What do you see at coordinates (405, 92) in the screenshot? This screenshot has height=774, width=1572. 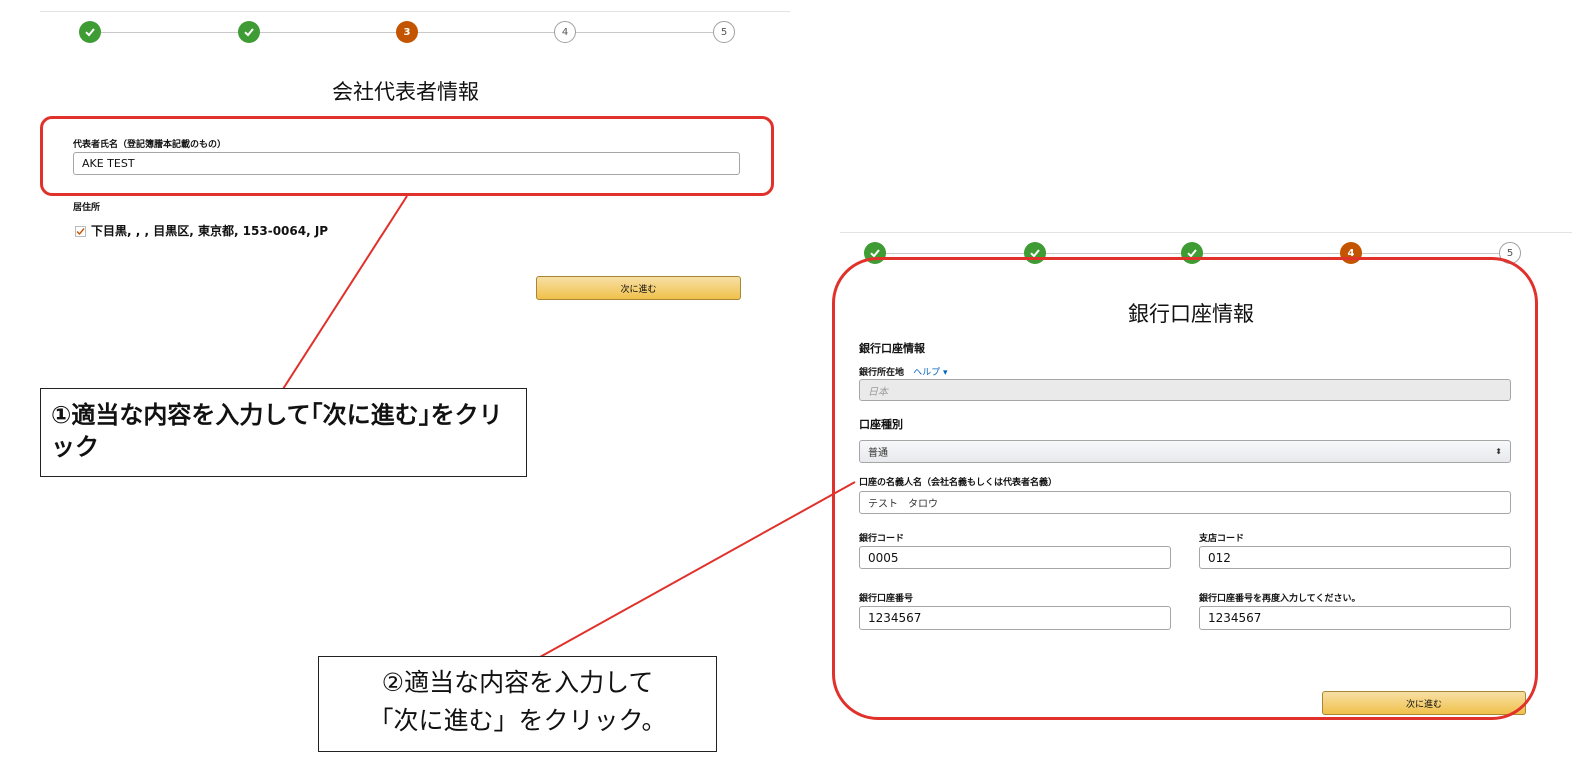 I see `page-title: 会社代表者情報` at bounding box center [405, 92].